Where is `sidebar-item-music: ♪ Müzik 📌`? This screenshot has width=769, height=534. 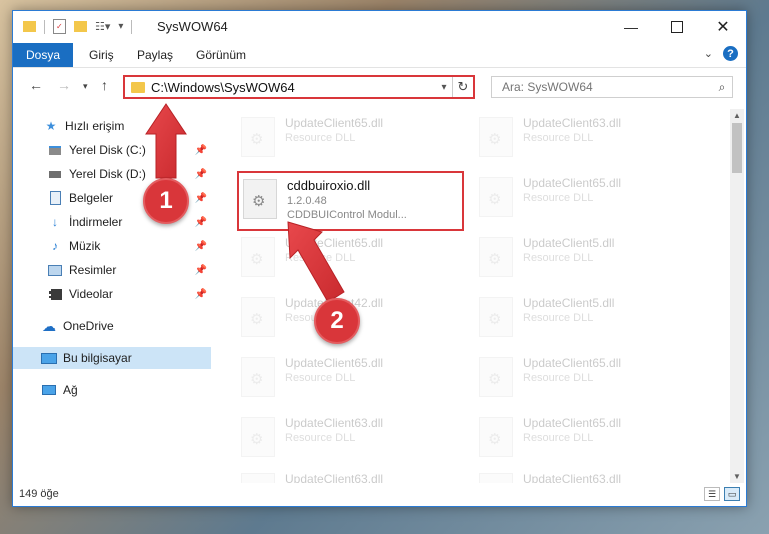
sidebar-item-music: ♪ Müzik 📌 is located at coordinates (112, 246).